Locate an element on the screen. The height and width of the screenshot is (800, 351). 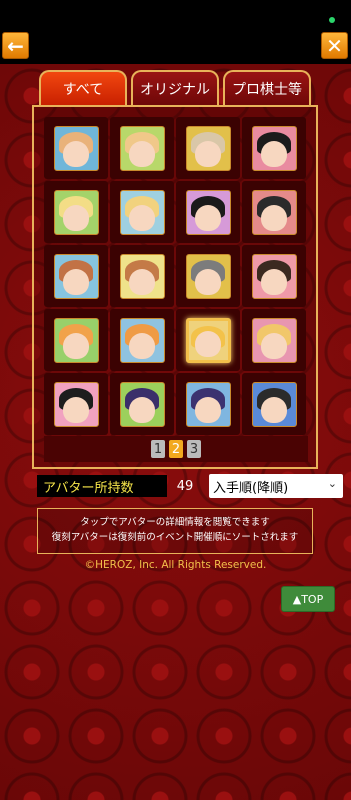
close-icon: ✕ is located at coordinates (334, 45).